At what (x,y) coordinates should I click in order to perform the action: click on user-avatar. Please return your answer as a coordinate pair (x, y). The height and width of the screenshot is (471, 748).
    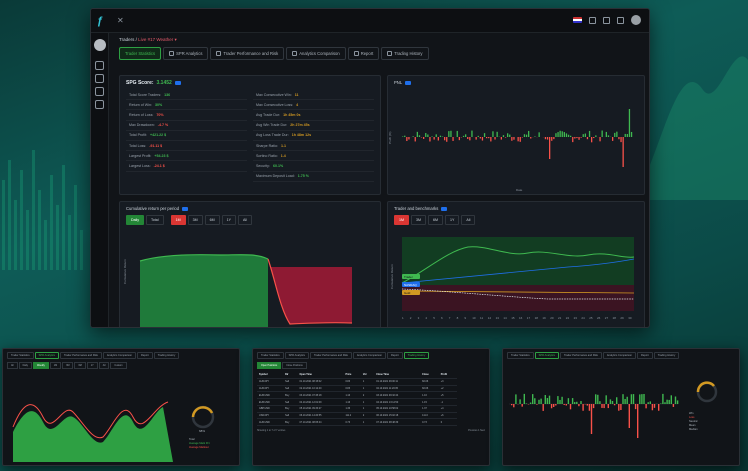
    Looking at the image, I should click on (636, 20).